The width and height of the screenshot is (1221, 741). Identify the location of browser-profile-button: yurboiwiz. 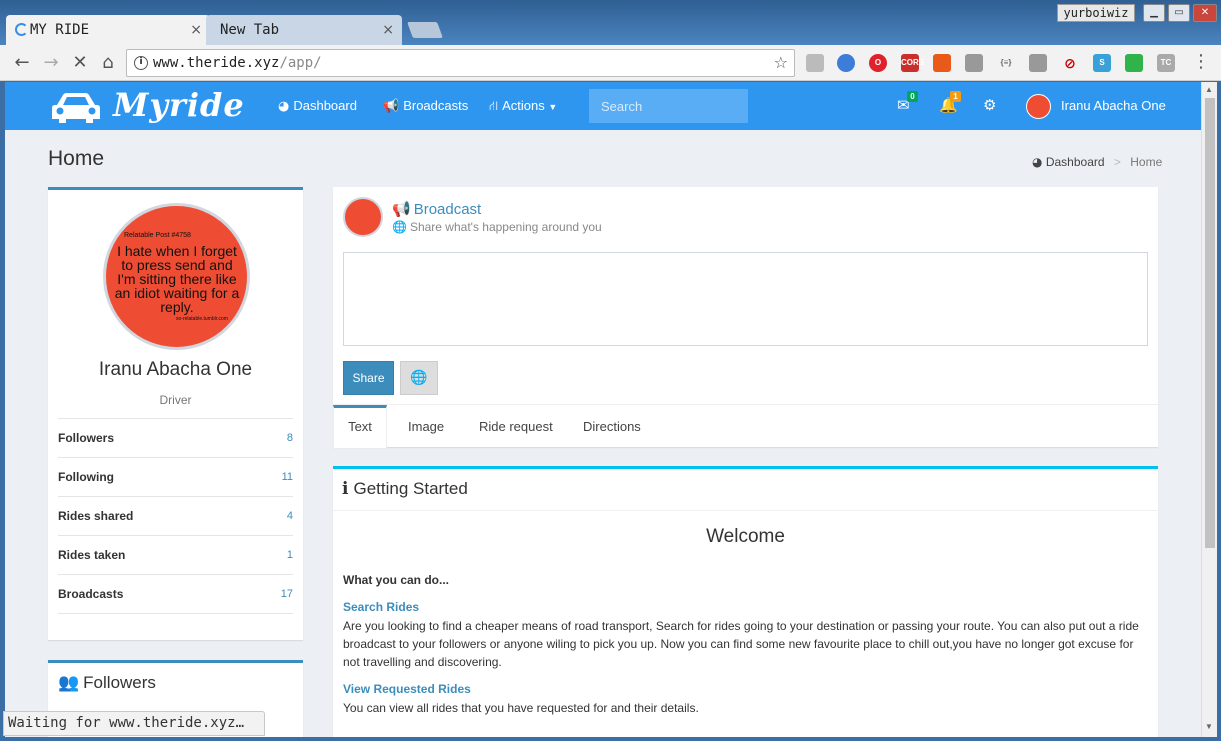
(1096, 13).